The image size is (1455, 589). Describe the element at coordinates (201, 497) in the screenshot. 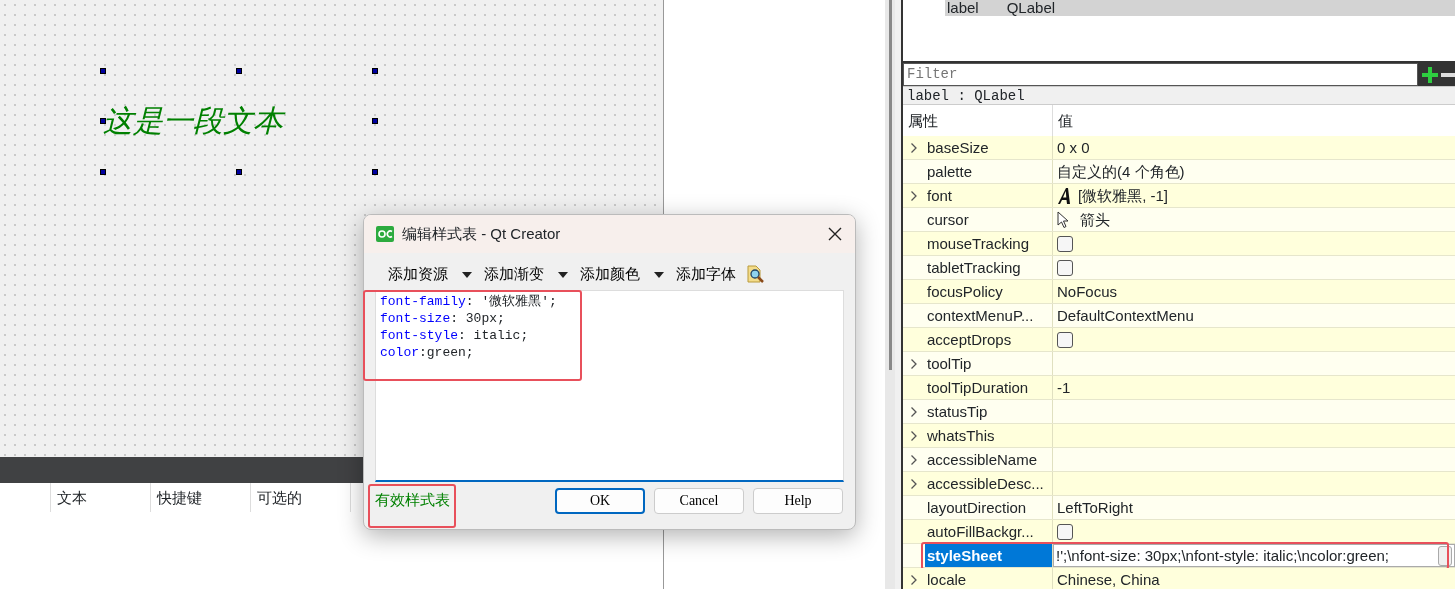

I see `column-header: 快捷键` at that location.